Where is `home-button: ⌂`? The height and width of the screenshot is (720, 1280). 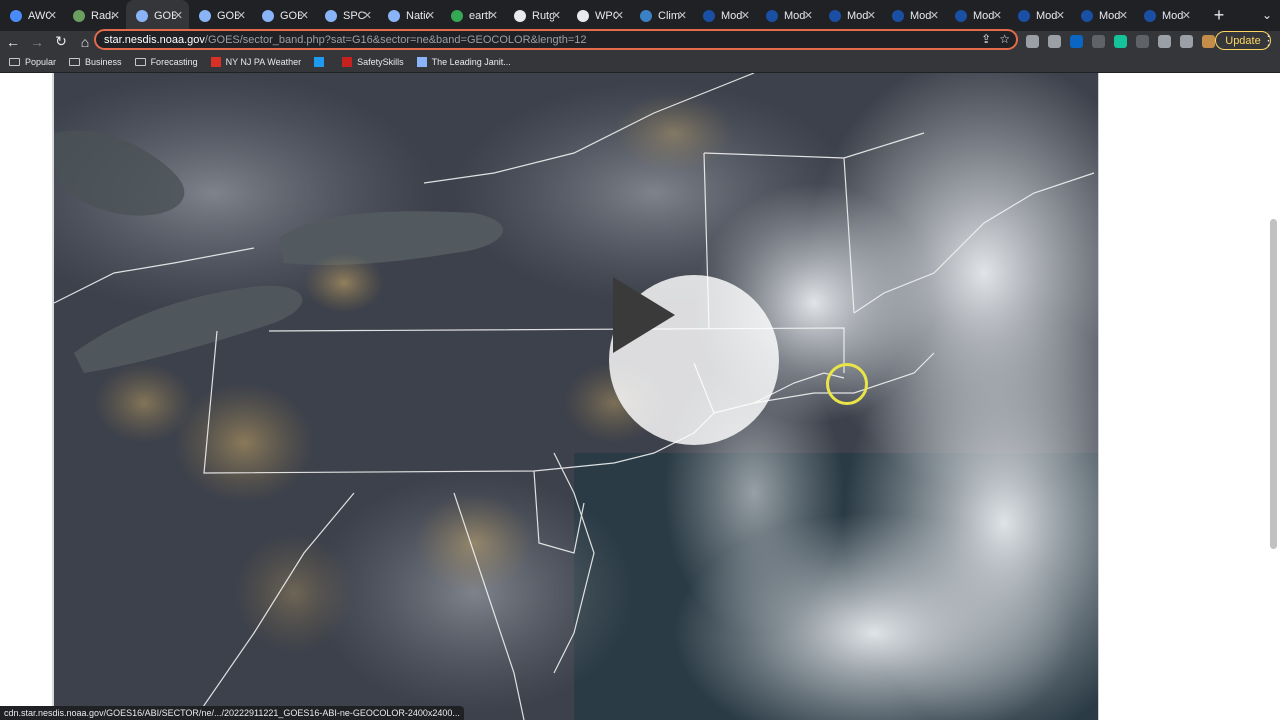 home-button: ⌂ is located at coordinates (85, 41).